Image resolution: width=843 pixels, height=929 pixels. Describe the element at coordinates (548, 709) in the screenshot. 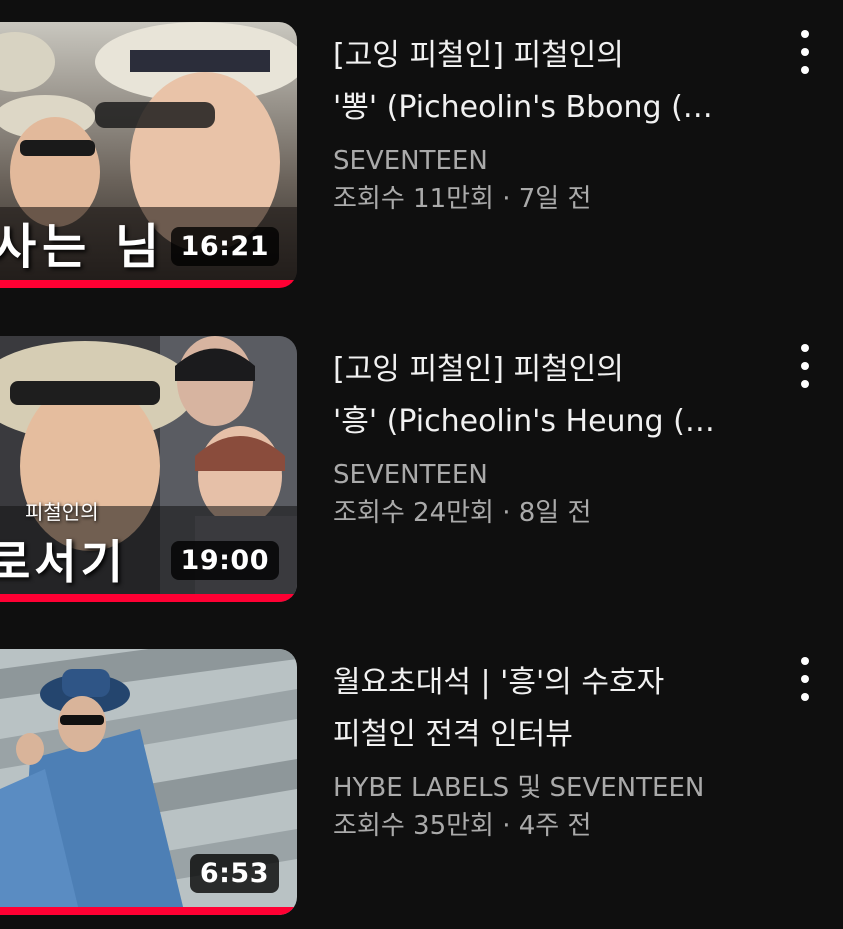

I see `video-title: 월요초대석 | '흥'의 수호자 피철인 전격 인터뷰` at that location.